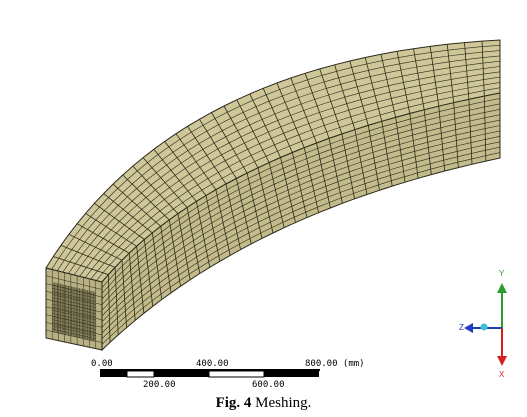 This screenshot has width=527, height=417. I want to click on scale-label-0: 0.00, so click(102, 364).